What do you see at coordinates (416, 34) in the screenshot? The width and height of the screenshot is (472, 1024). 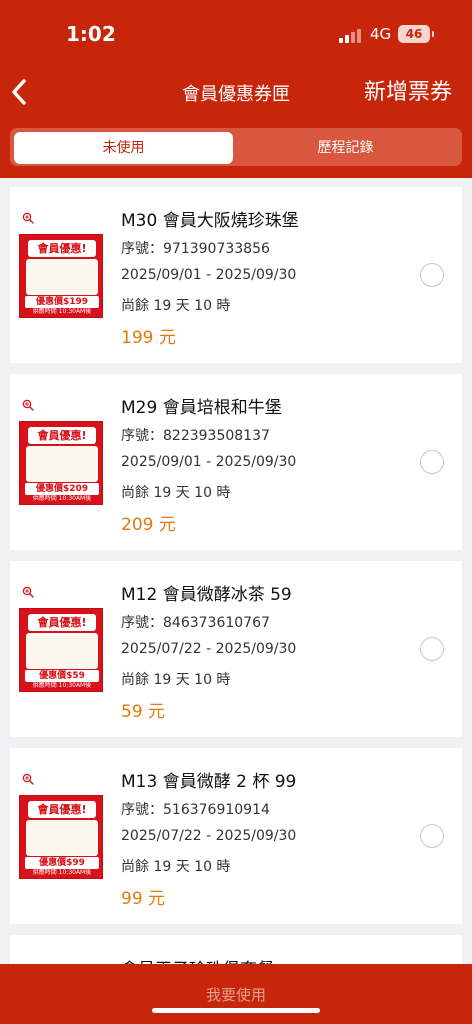 I see `battery-icon: 46` at bounding box center [416, 34].